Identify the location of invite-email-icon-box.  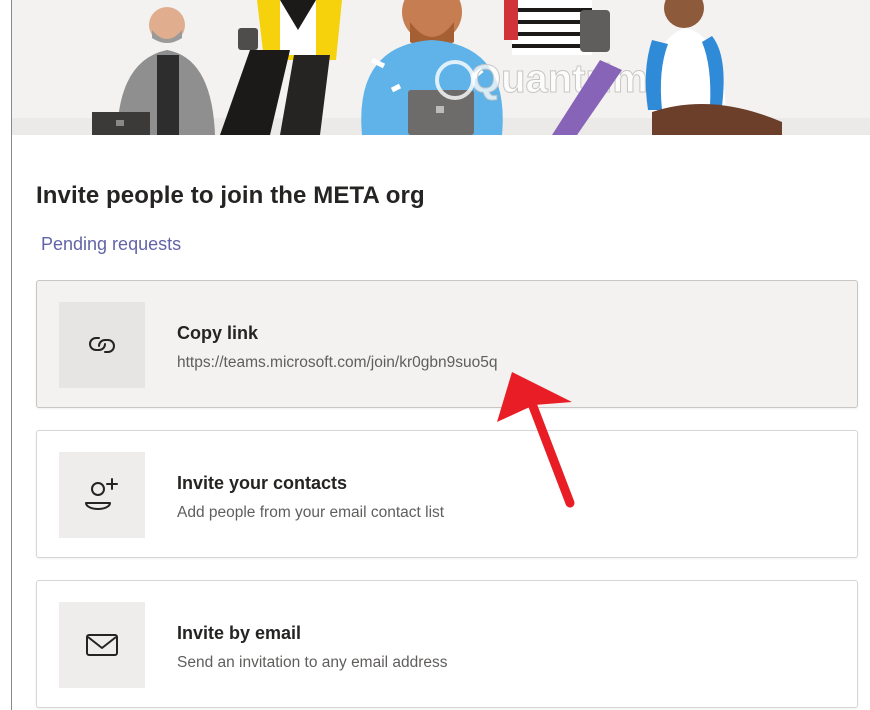
(102, 645).